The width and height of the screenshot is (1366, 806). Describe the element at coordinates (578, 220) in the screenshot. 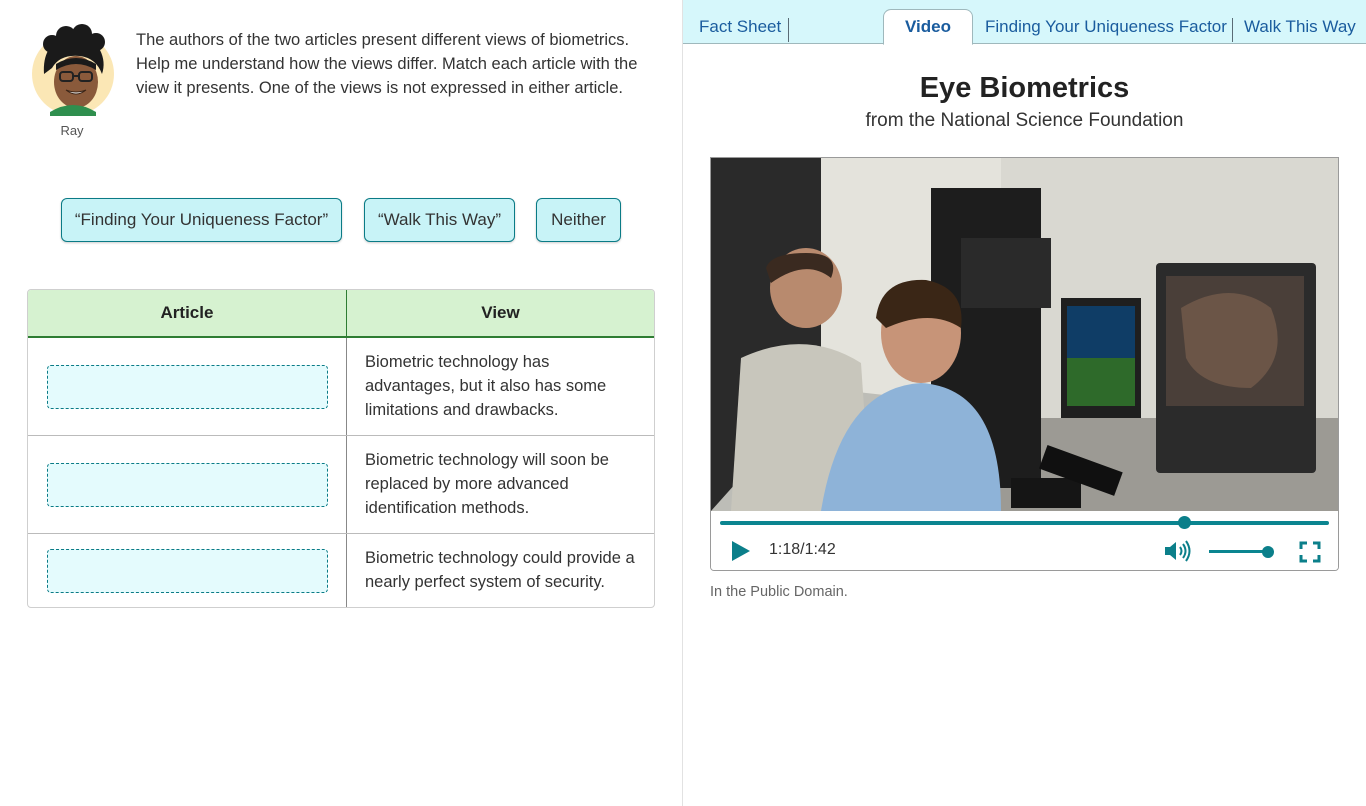

I see `chip-neither: Neither` at that location.